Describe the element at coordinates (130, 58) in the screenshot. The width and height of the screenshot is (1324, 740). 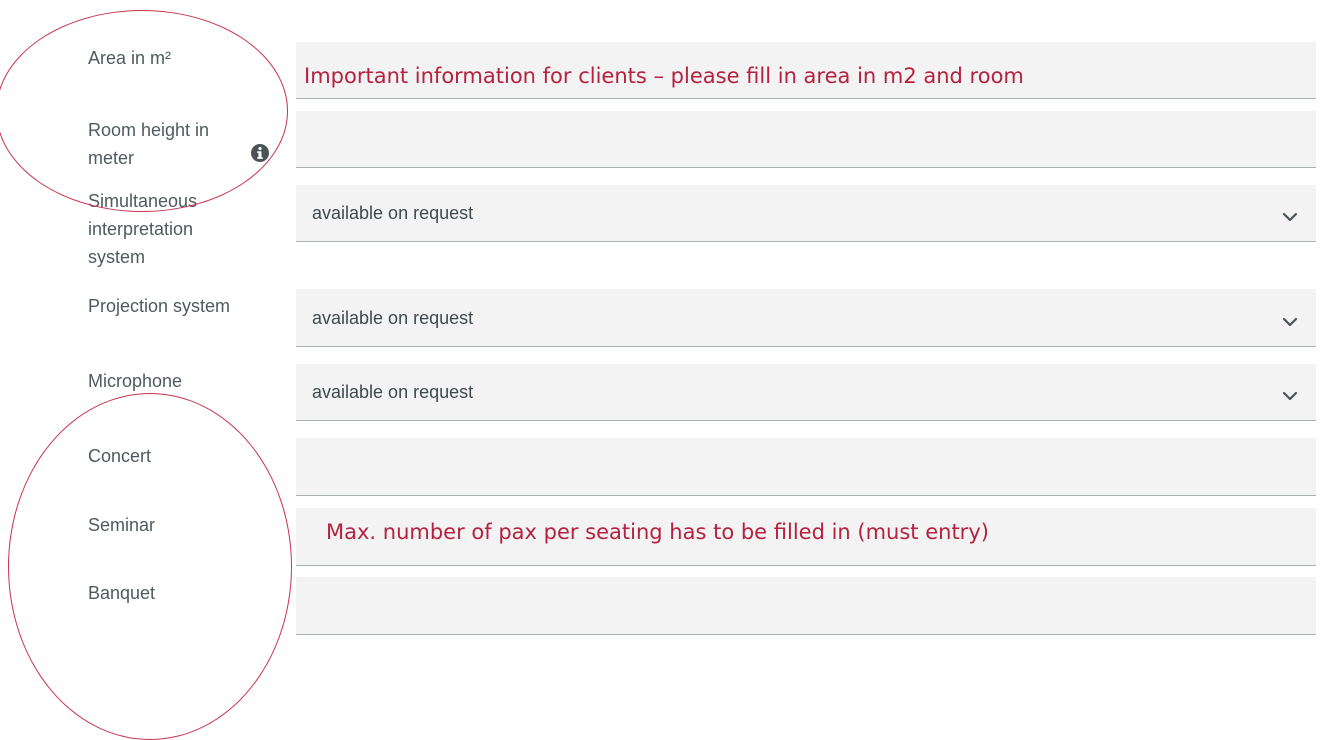
I see `label-area: Area in m²` at that location.